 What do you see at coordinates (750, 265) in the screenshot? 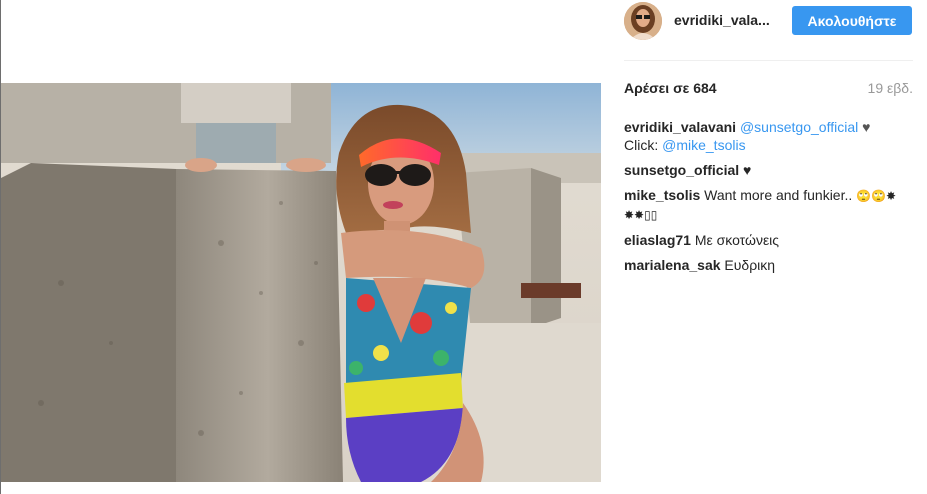
I see `comment-text: Ευδρικη` at bounding box center [750, 265].